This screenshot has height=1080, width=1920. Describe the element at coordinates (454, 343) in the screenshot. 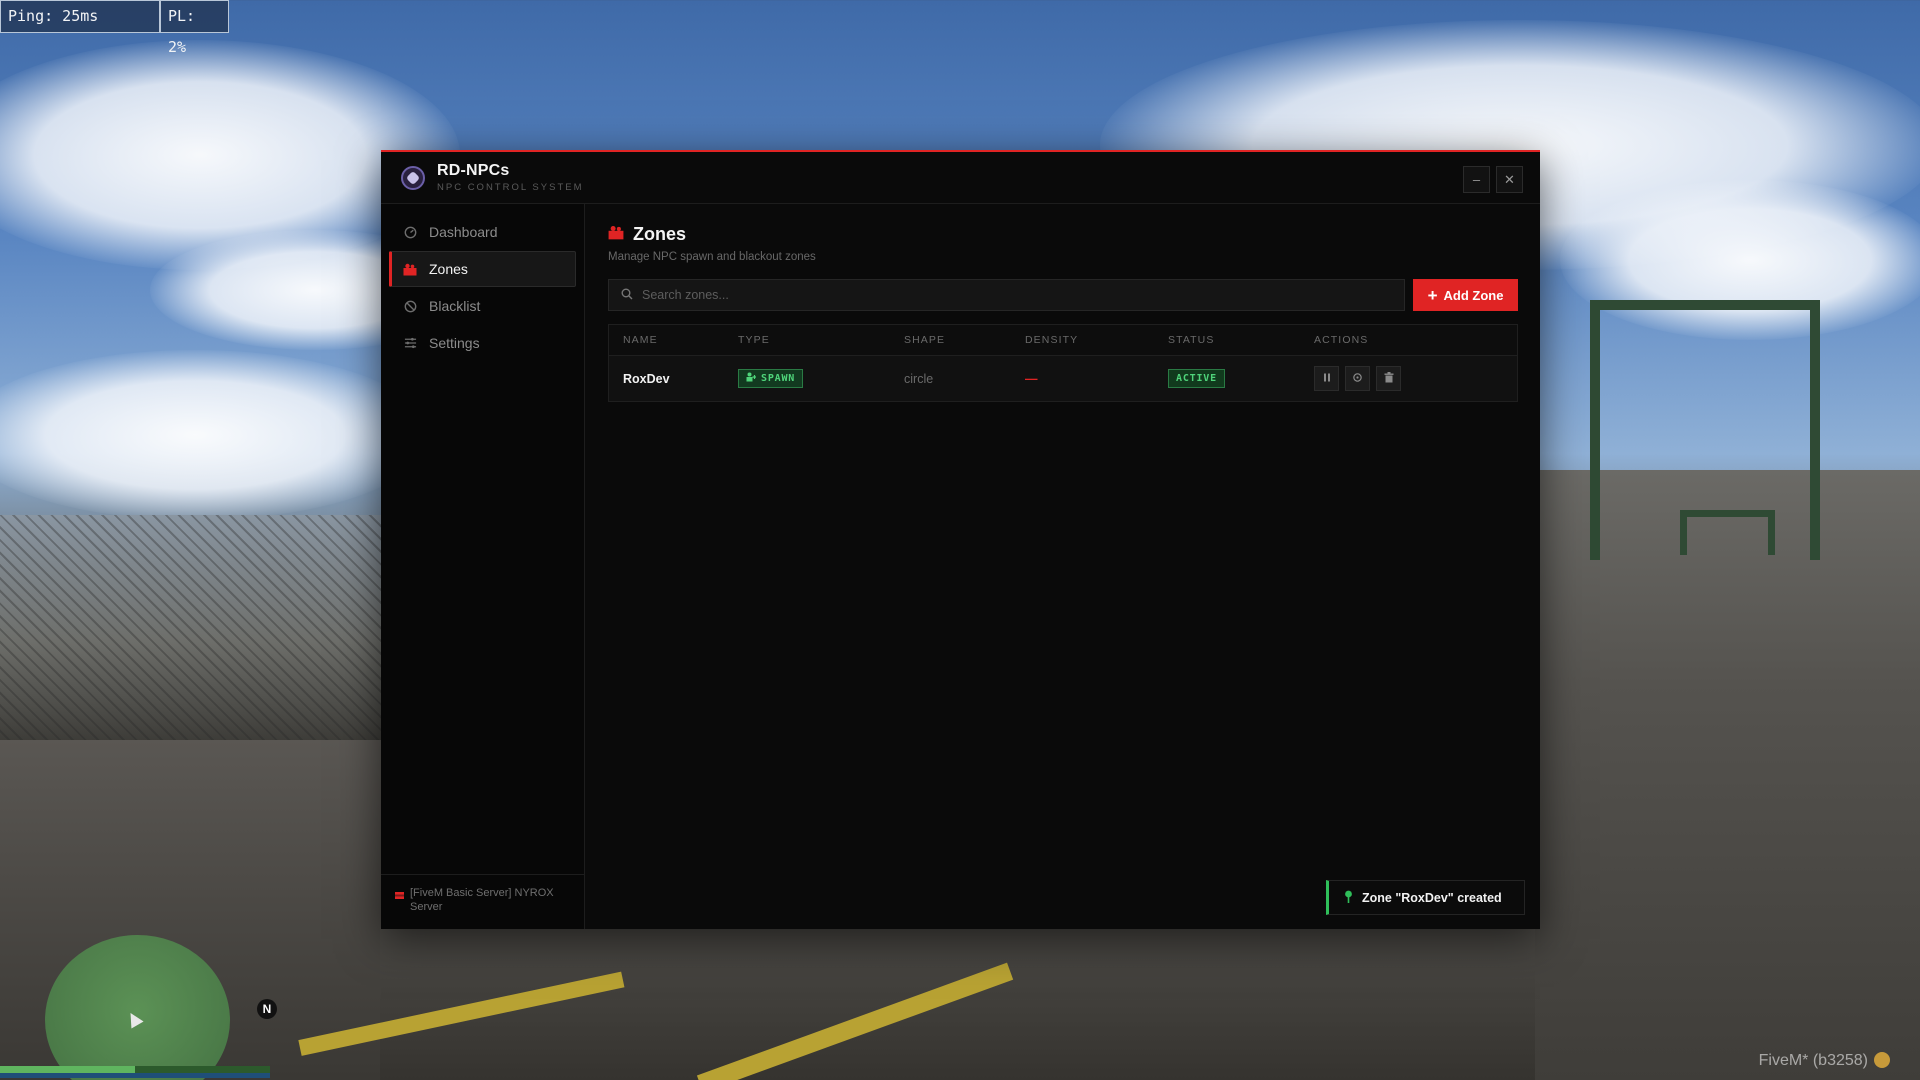

I see `sidebar-item-label: Settings` at that location.